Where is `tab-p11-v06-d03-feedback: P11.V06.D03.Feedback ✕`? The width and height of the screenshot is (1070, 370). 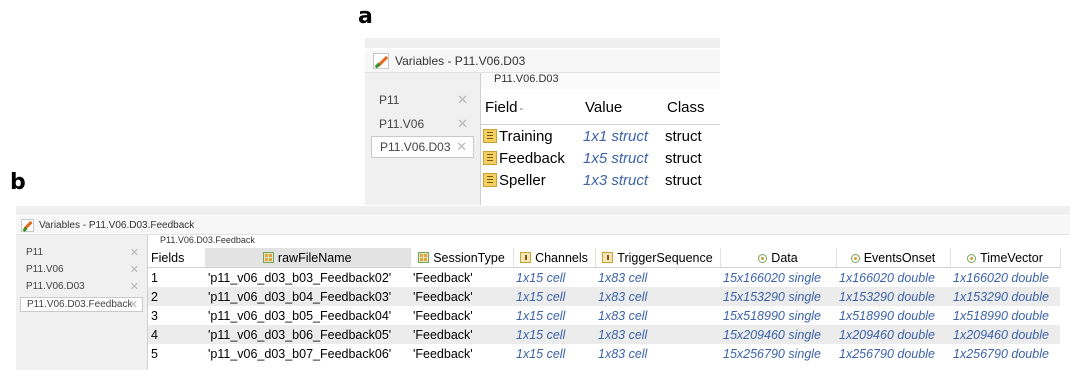
tab-p11-v06-d03-feedback: P11.V06.D03.Feedback ✕ is located at coordinates (81, 304).